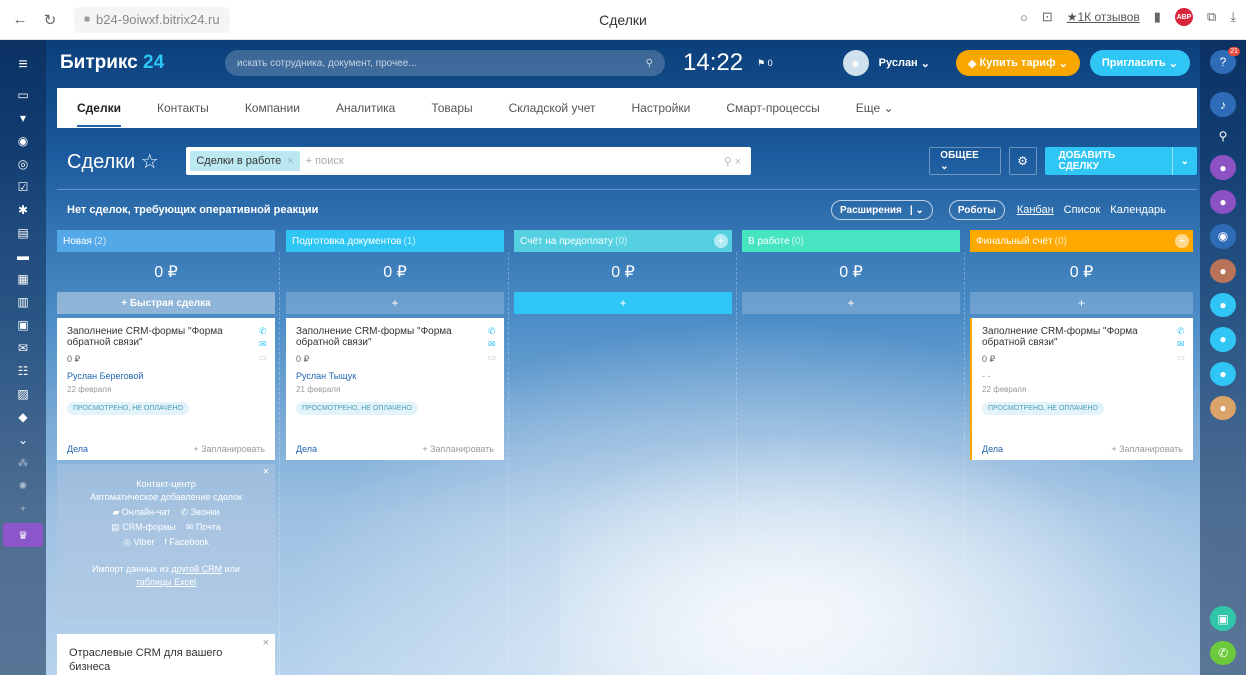  Describe the element at coordinates (166, 241) in the screenshot. I see `column-header: Новая (2)` at that location.